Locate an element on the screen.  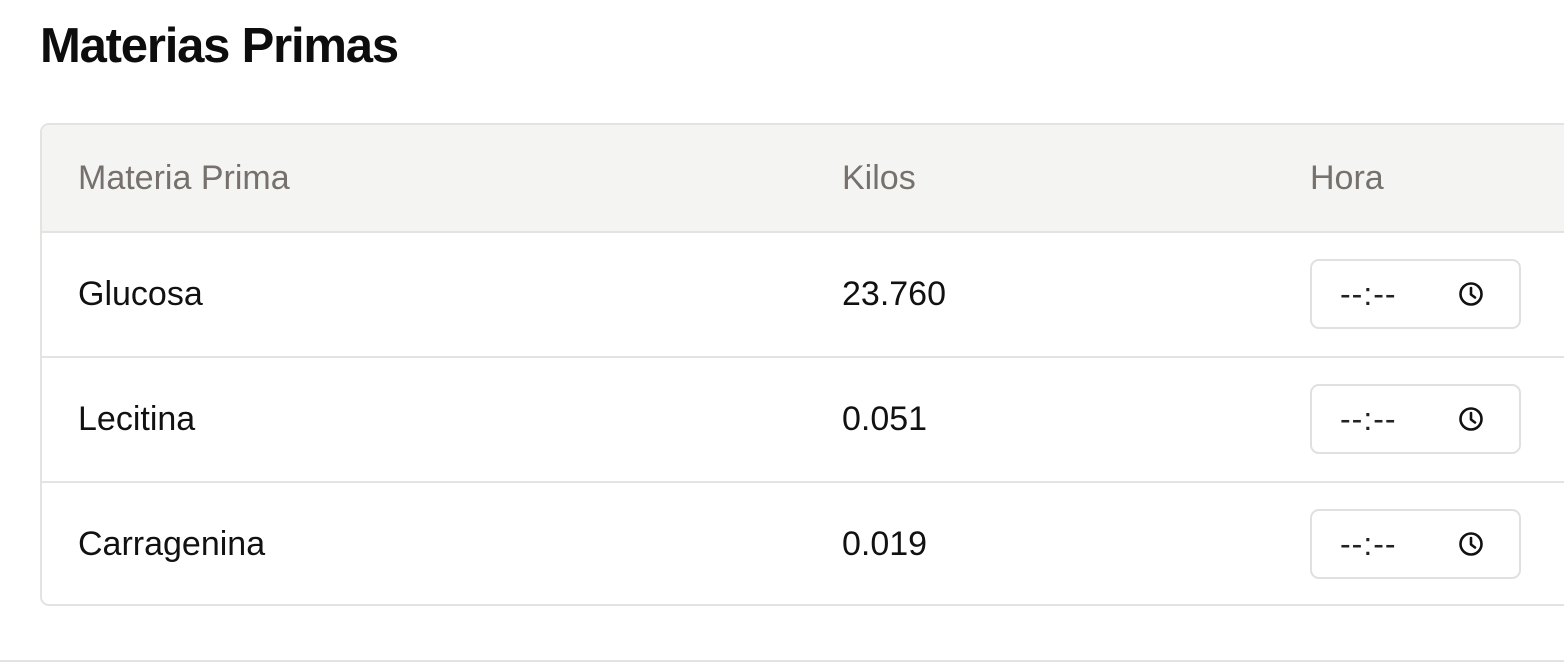
column-header-kilos: Kilos is located at coordinates (879, 178).